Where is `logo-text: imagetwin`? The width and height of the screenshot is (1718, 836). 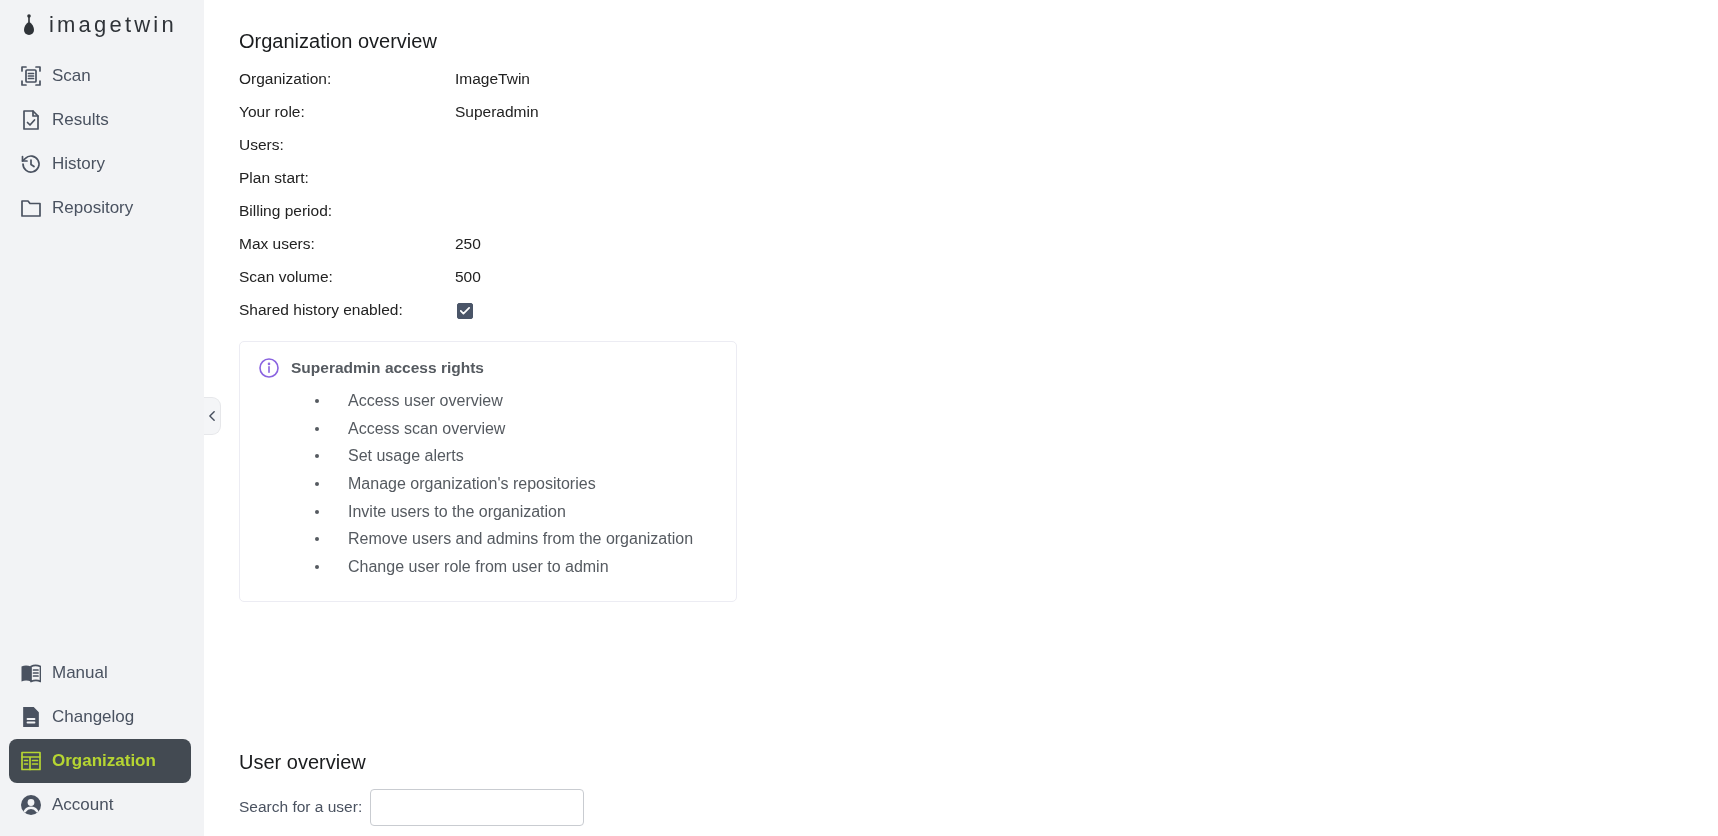 logo-text: imagetwin is located at coordinates (113, 25).